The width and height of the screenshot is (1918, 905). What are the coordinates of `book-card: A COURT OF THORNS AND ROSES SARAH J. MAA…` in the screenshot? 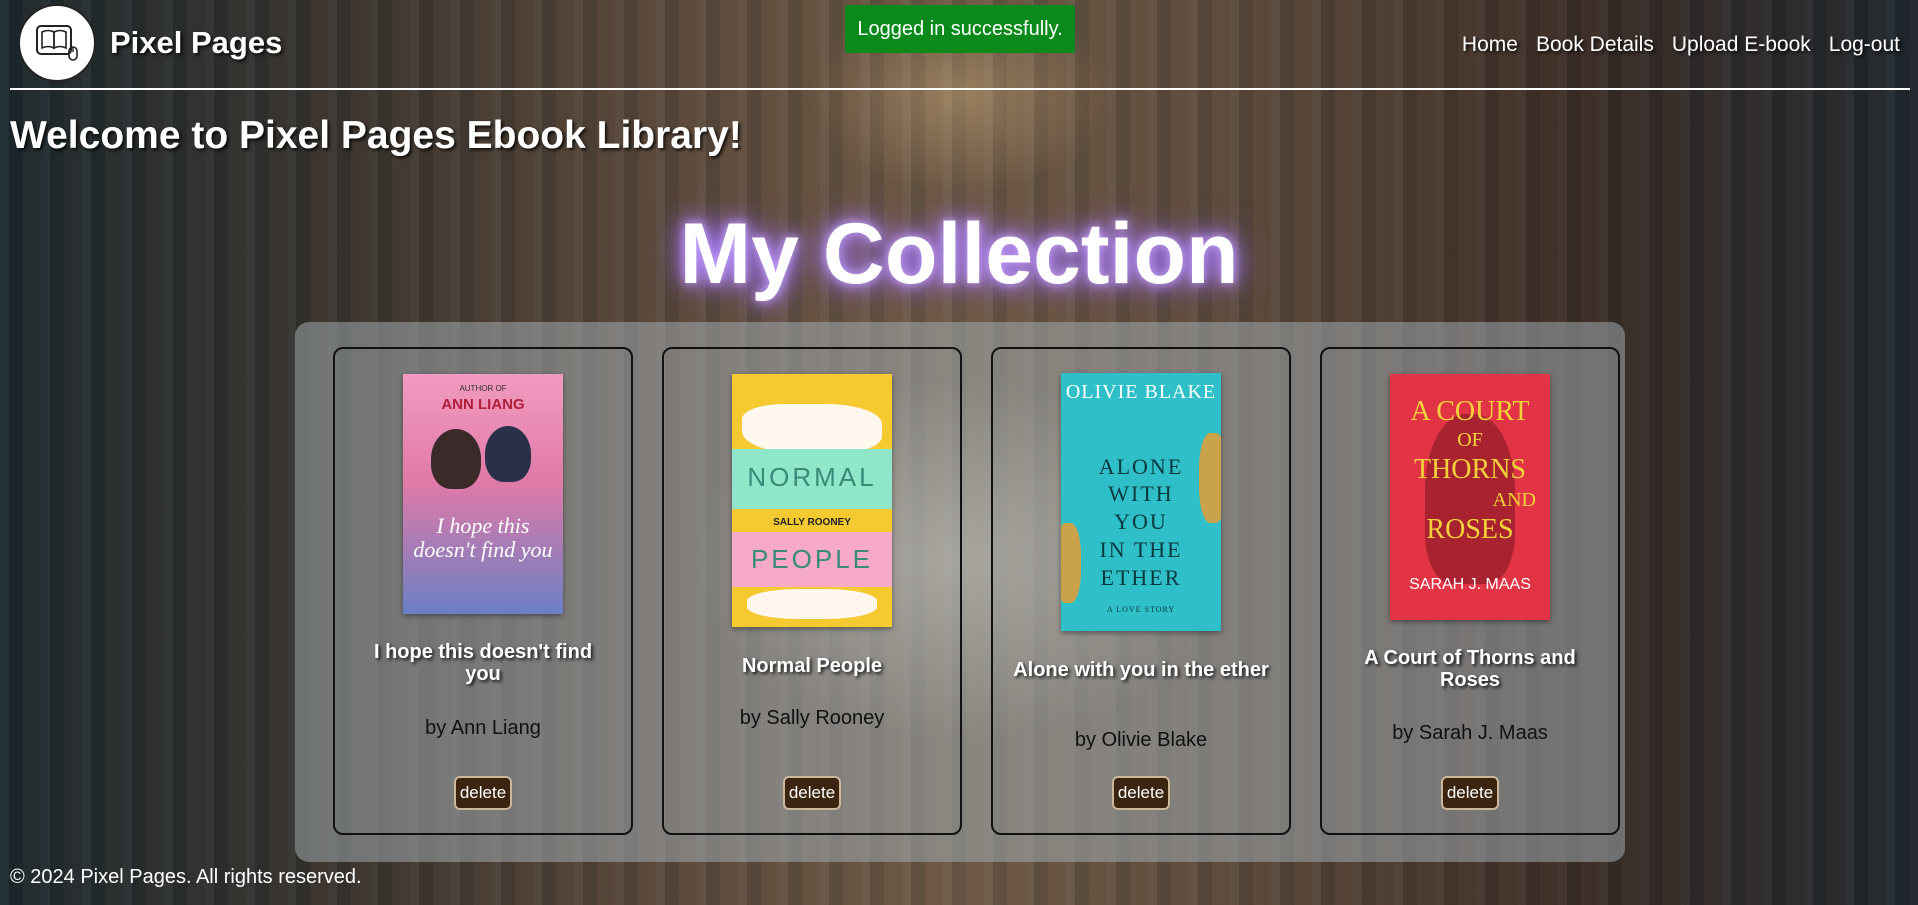 It's located at (1470, 591).